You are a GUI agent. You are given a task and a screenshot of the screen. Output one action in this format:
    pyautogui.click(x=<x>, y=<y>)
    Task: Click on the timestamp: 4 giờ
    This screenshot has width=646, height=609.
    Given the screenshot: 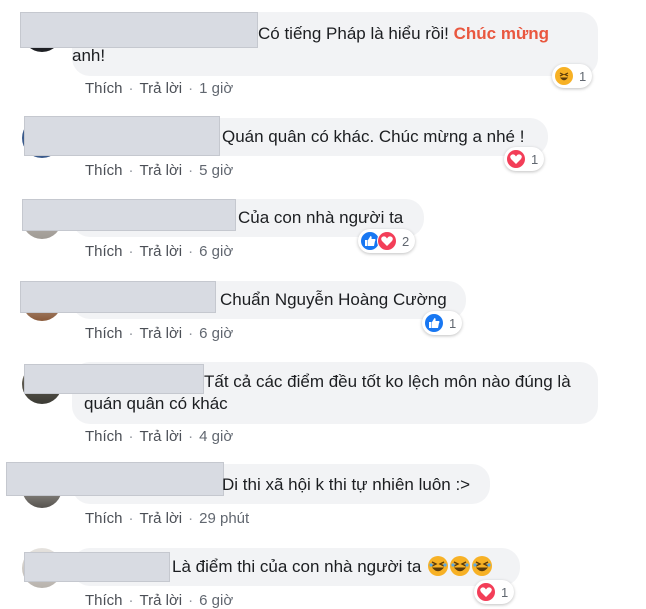 What is the action you would take?
    pyautogui.click(x=216, y=436)
    